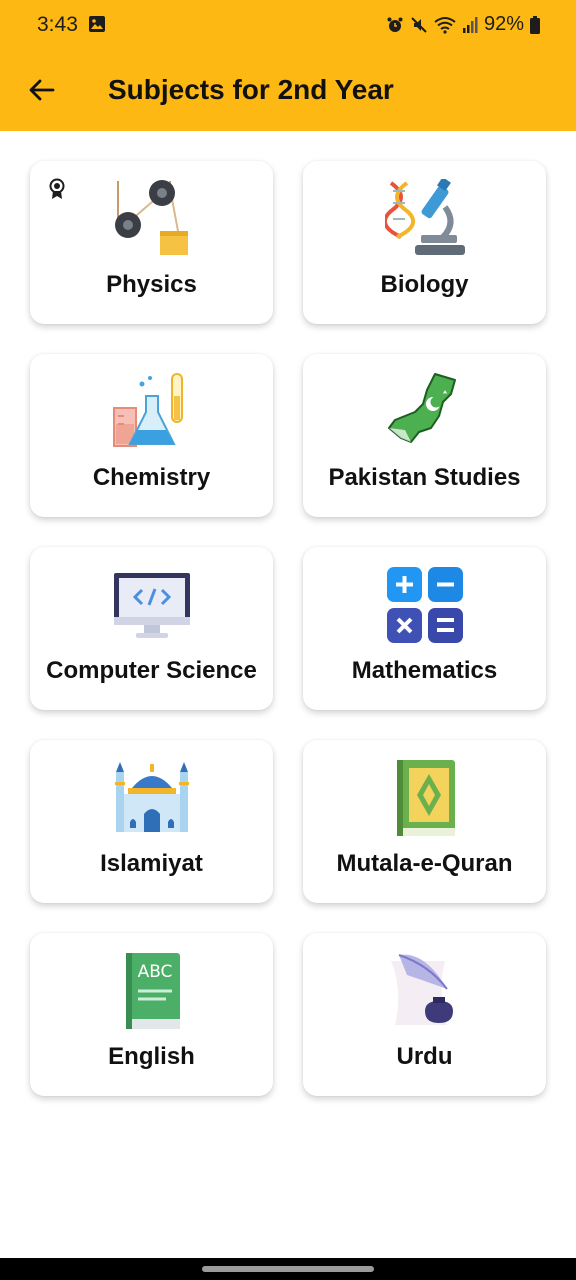 The height and width of the screenshot is (1280, 576). I want to click on subject-label: Islamiyat, so click(151, 863).